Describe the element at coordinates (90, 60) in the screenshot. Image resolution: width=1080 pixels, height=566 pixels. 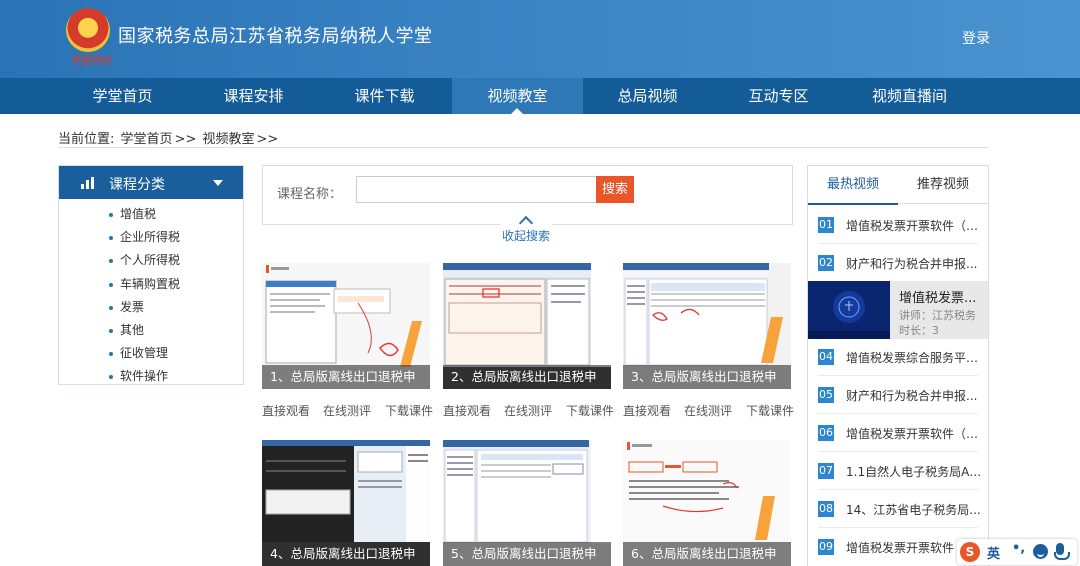
I see `emblem-script: 学堂培训` at that location.